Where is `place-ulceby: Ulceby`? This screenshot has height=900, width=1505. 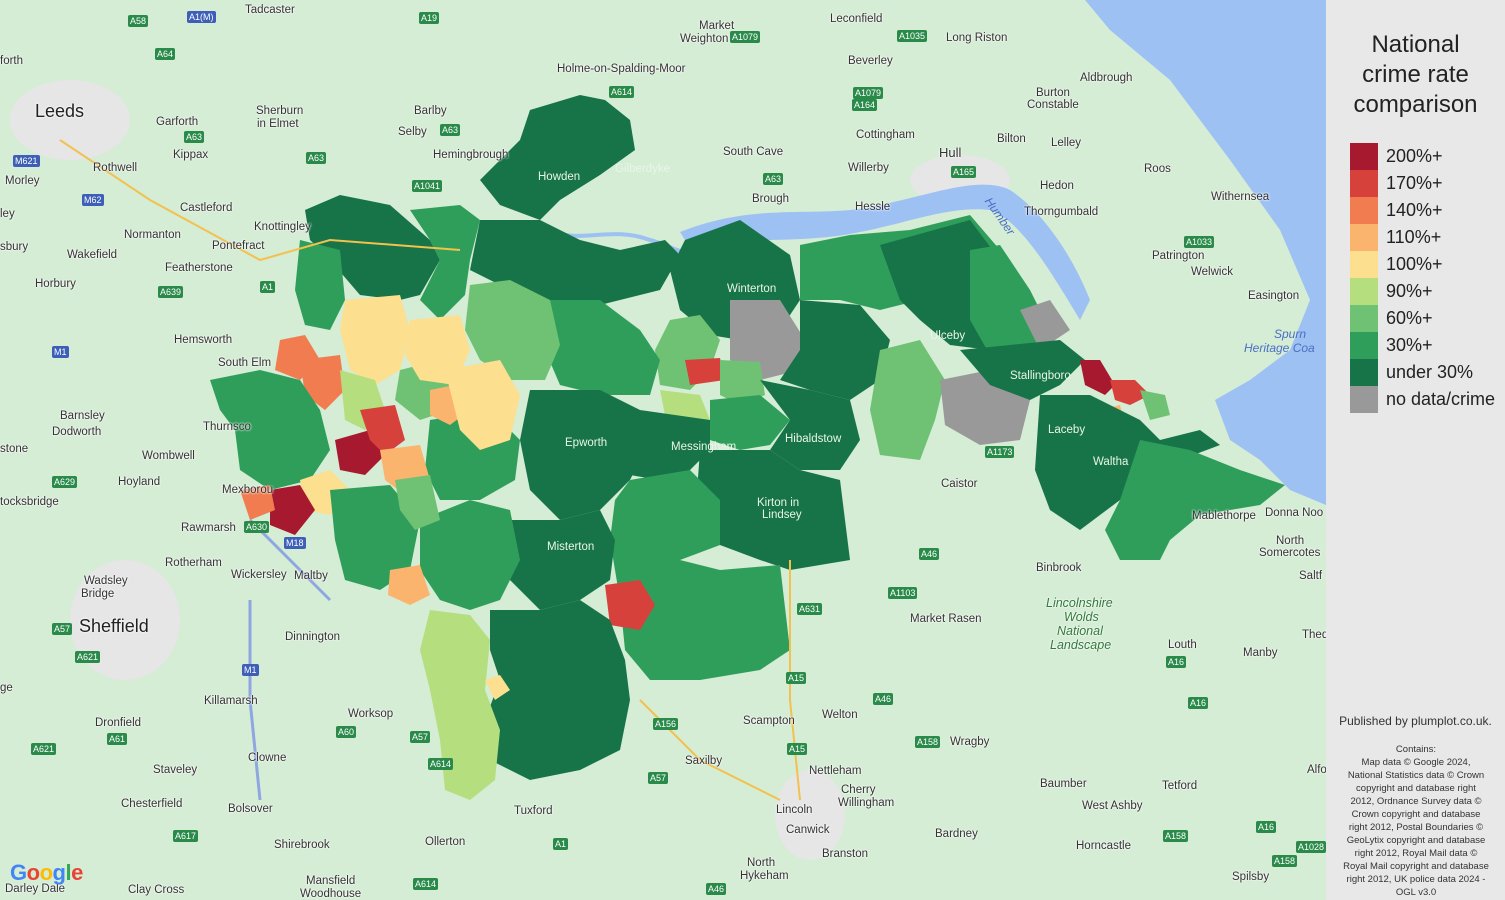
place-ulceby: Ulceby is located at coordinates (947, 336).